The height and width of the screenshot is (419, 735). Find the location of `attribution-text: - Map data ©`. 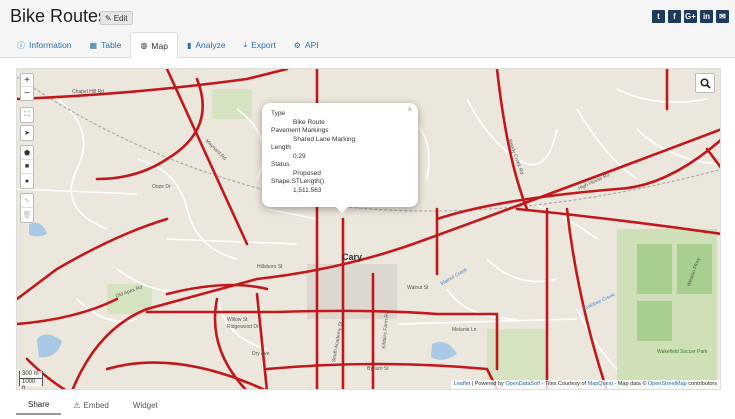

attribution-text: - Map data © is located at coordinates (630, 384).